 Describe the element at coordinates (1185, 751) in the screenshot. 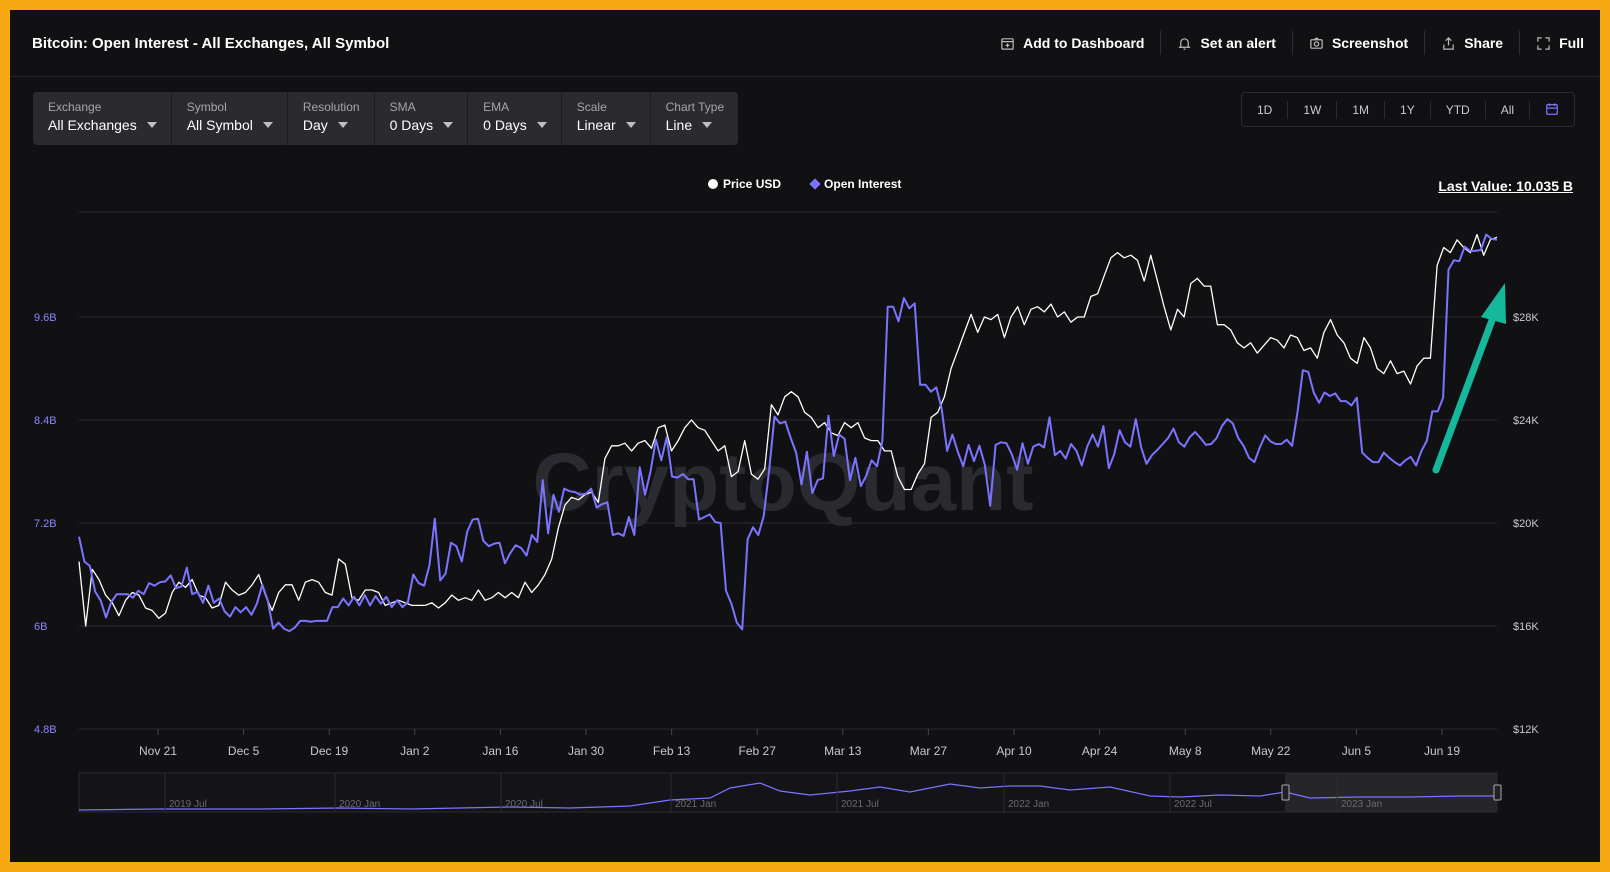

I see `x-tick-label: May 8` at that location.